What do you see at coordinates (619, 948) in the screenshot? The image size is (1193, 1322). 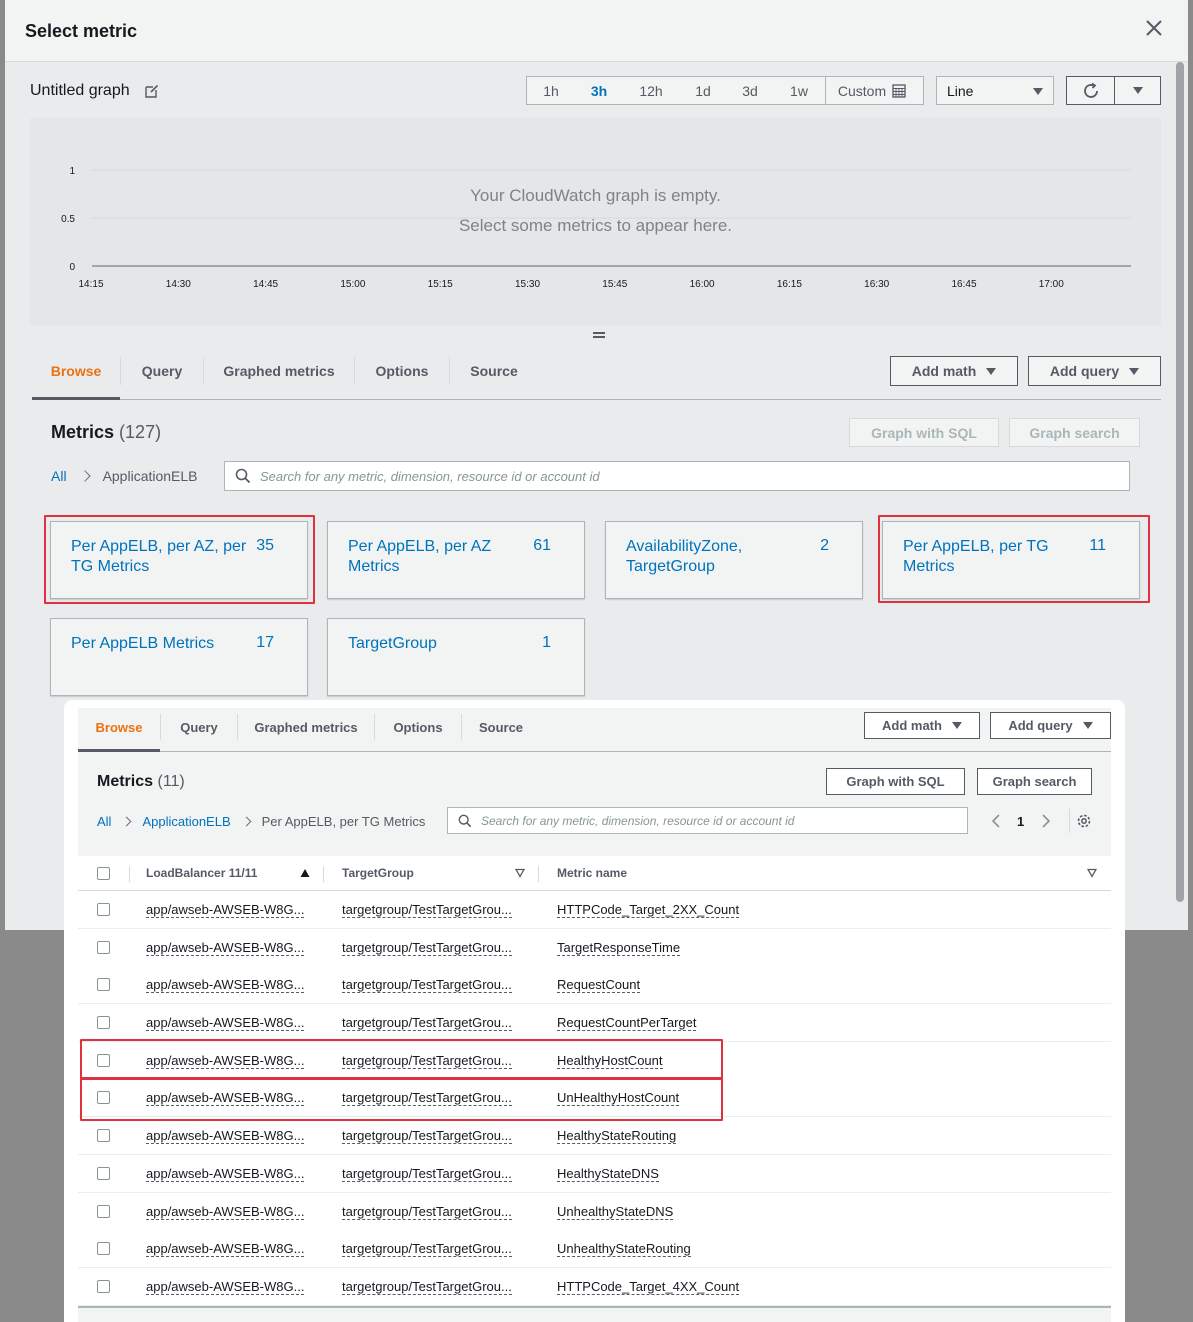 I see `metric-name-cell: TargetResponseTime` at bounding box center [619, 948].